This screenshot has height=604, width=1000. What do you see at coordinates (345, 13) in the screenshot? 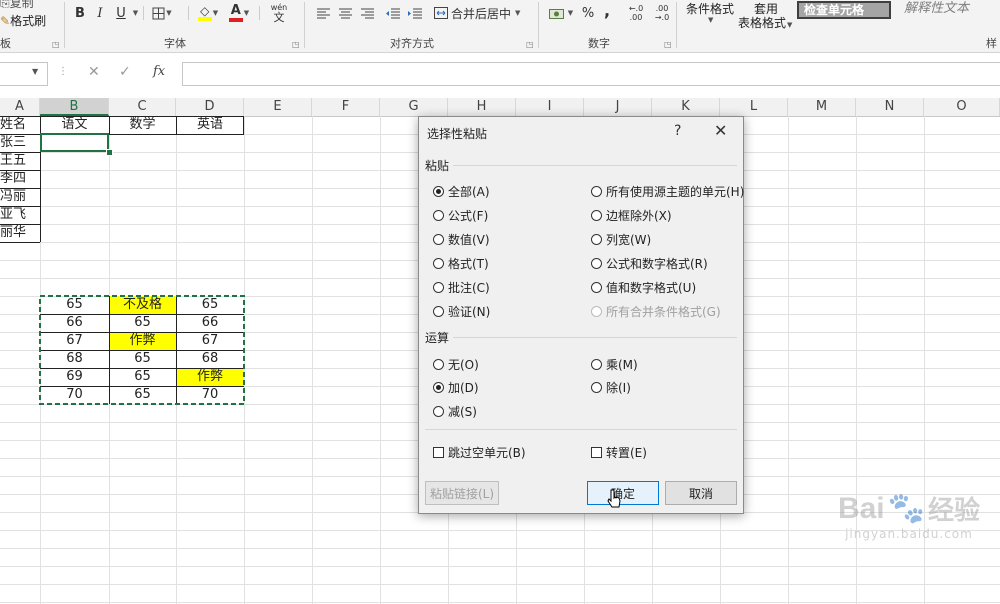
I see `align-center-button` at bounding box center [345, 13].